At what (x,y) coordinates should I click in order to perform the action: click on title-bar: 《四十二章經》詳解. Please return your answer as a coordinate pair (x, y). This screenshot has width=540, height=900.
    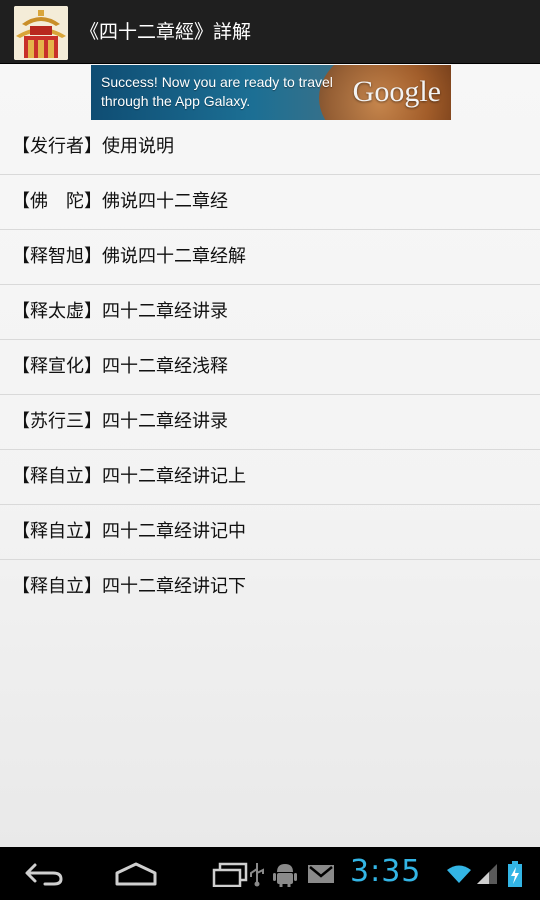
    Looking at the image, I should click on (270, 32).